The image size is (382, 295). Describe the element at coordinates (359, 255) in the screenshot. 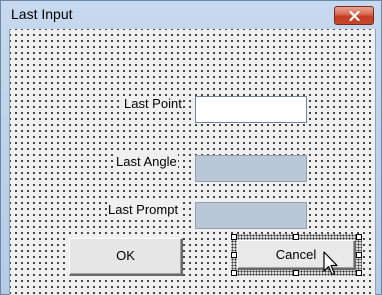

I see `resize-handle-right` at that location.